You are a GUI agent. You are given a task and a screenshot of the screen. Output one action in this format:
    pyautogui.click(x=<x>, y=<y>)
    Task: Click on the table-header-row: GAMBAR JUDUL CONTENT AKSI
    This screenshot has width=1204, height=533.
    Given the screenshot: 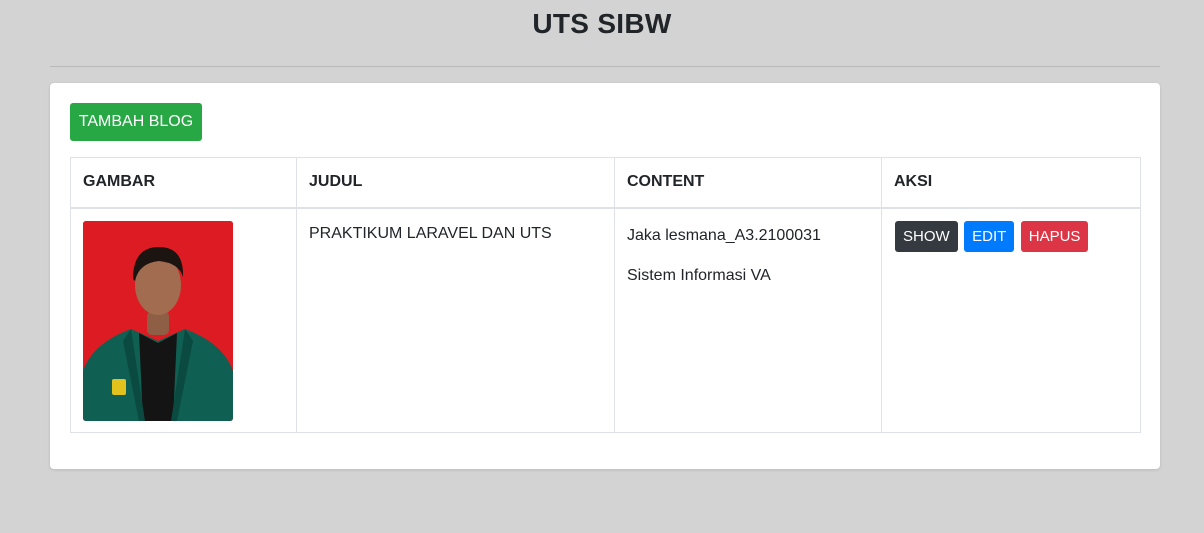 What is the action you would take?
    pyautogui.click(x=605, y=183)
    